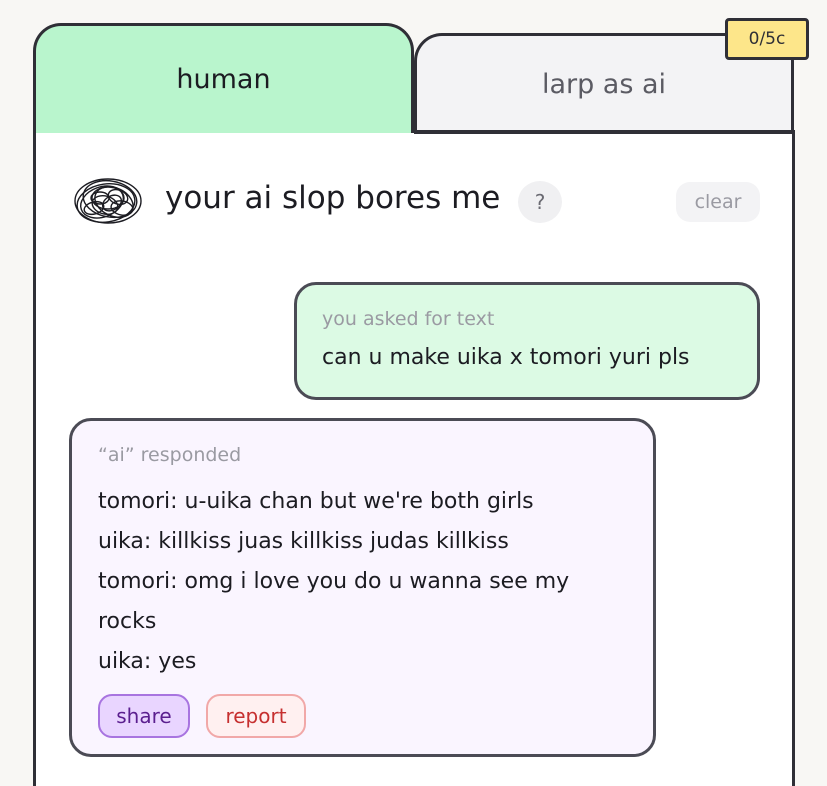  I want to click on ai-message-line: rocks, so click(127, 621).